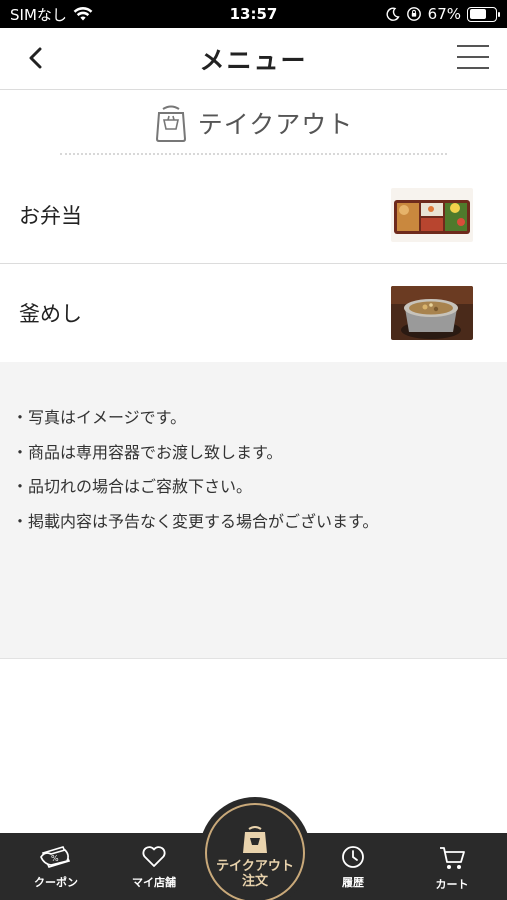 The height and width of the screenshot is (900, 507). What do you see at coordinates (83, 13) in the screenshot?
I see `wifi-icon` at bounding box center [83, 13].